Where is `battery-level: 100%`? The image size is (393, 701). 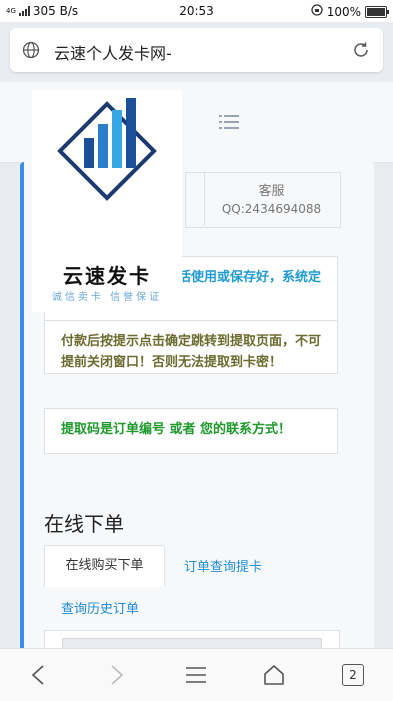 battery-level: 100% is located at coordinates (343, 11).